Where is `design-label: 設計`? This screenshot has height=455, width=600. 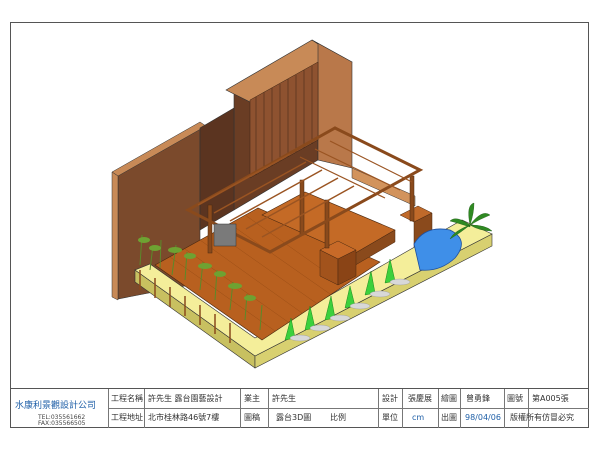 design-label: 設計 is located at coordinates (390, 398).